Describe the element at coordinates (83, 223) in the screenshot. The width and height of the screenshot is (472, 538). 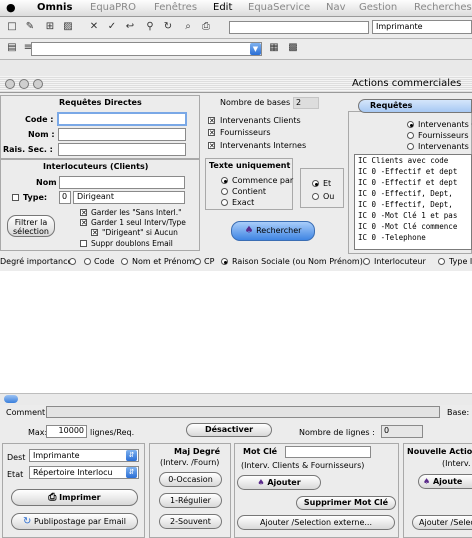
I see `garder-un-seul-checkbox: ✕` at that location.